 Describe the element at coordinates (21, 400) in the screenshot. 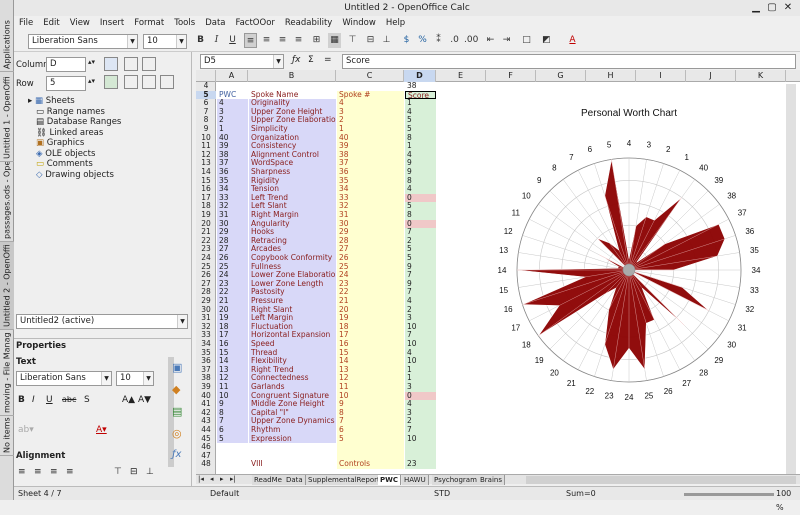

I see `bold-icon: B` at that location.